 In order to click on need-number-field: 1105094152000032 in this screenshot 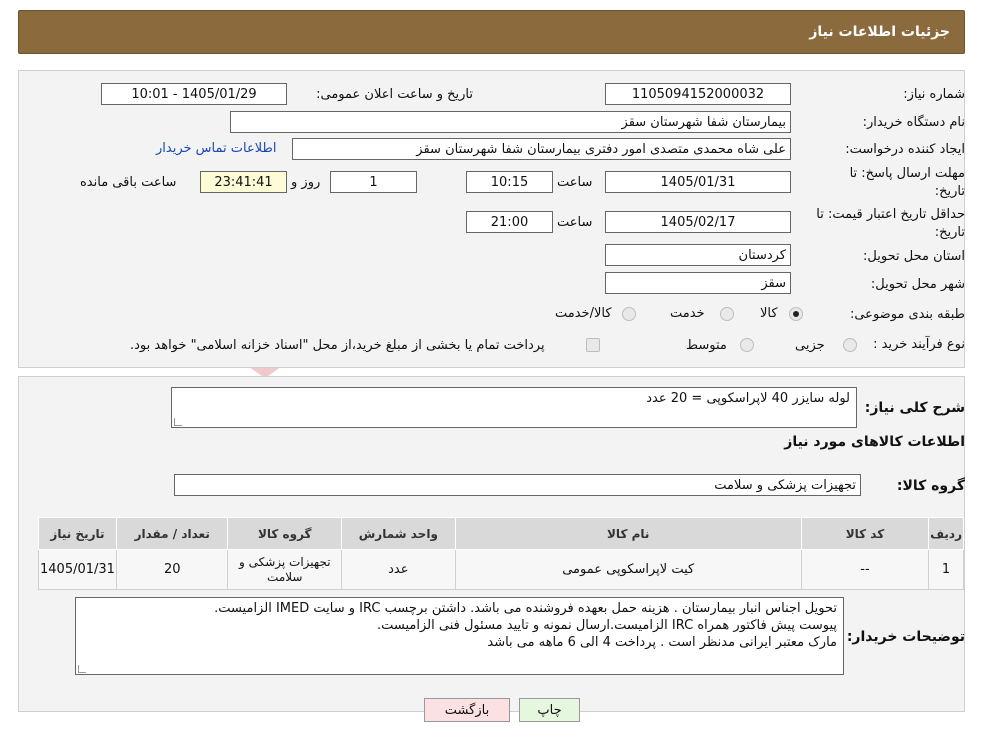, I will do `click(698, 94)`.